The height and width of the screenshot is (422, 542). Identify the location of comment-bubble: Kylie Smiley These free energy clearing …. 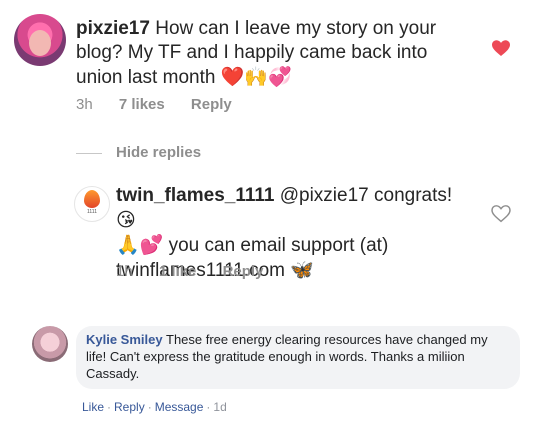
(298, 357).